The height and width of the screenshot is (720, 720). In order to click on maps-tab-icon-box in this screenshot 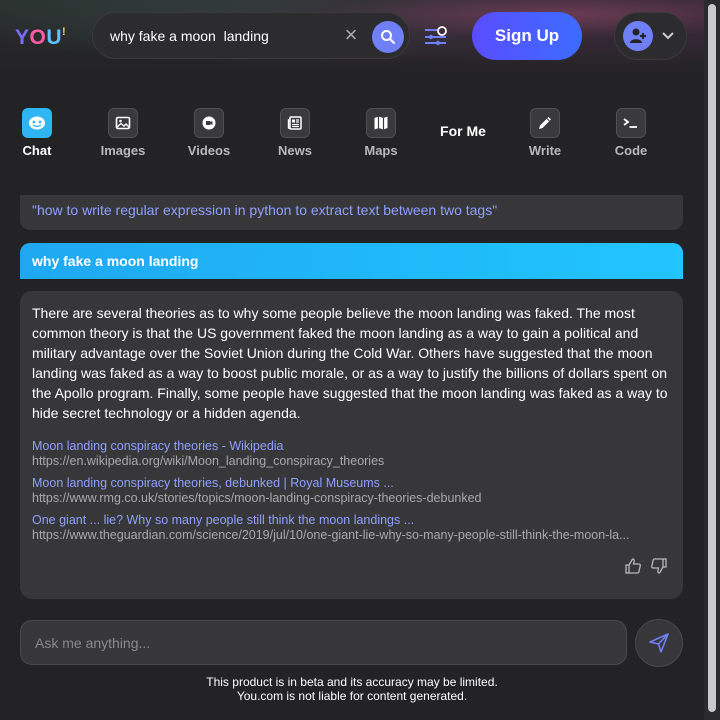, I will do `click(381, 123)`.